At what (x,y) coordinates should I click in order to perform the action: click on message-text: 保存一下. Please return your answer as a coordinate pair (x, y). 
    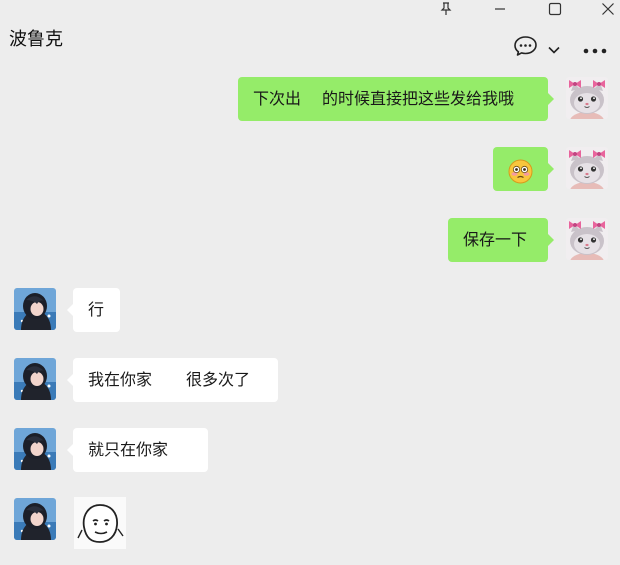
    Looking at the image, I should click on (495, 239).